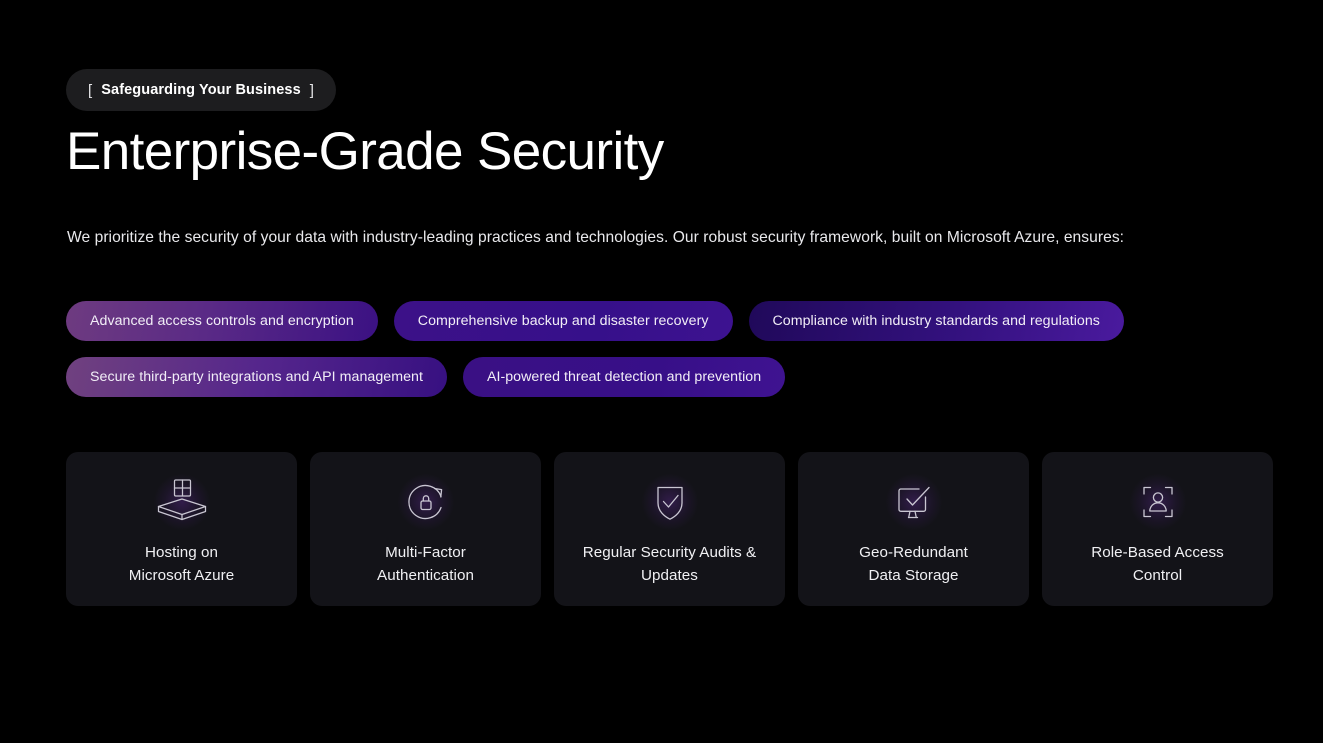 This screenshot has height=743, width=1323. What do you see at coordinates (426, 502) in the screenshot?
I see `lock-refresh-icon` at bounding box center [426, 502].